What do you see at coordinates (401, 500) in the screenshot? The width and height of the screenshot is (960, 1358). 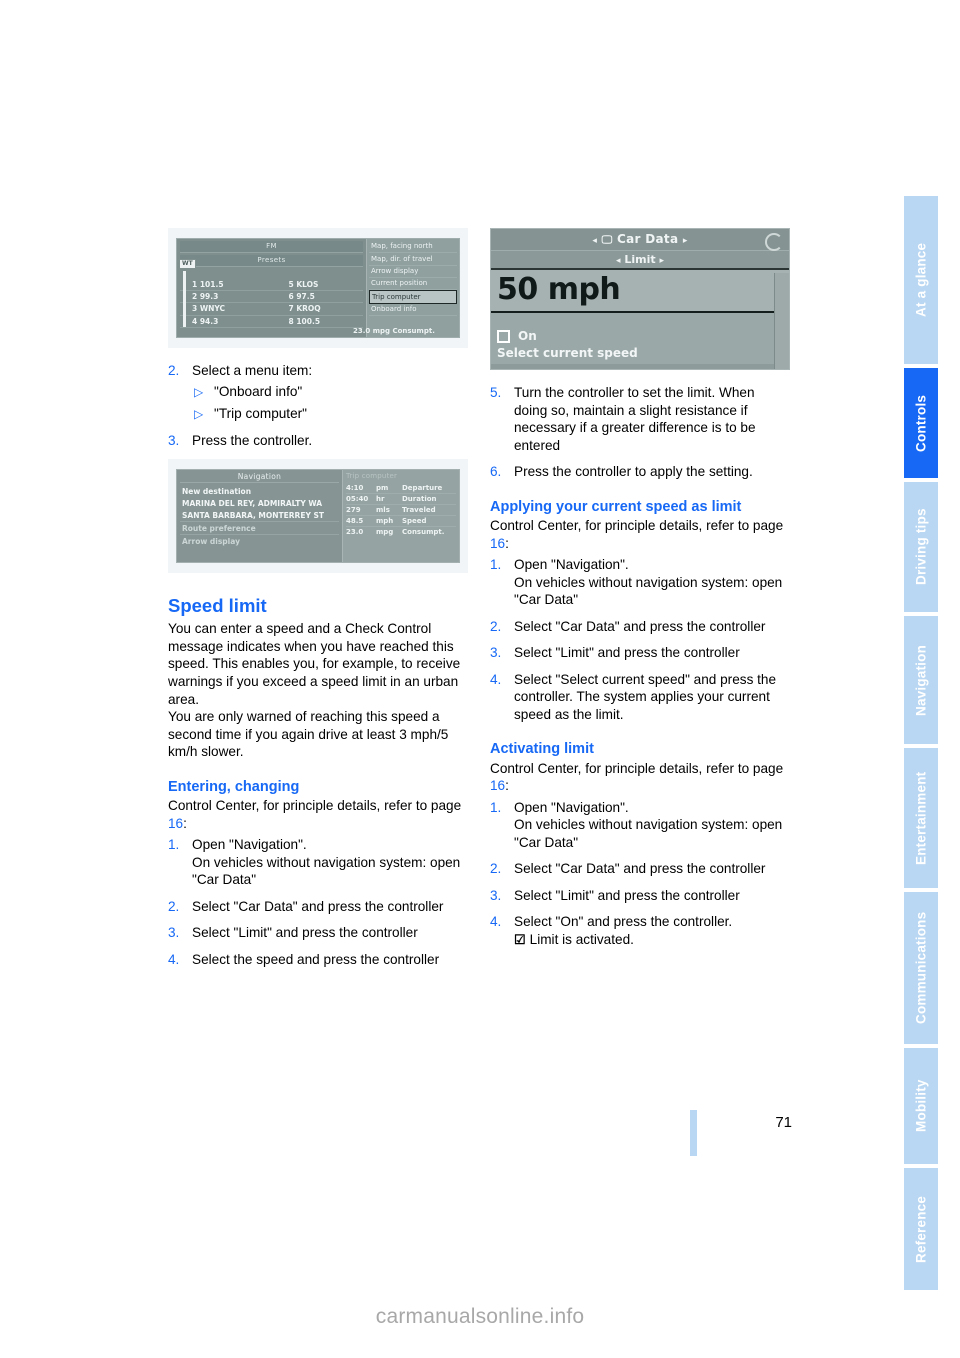 I see `table-row: 05:40 hr Duration` at bounding box center [401, 500].